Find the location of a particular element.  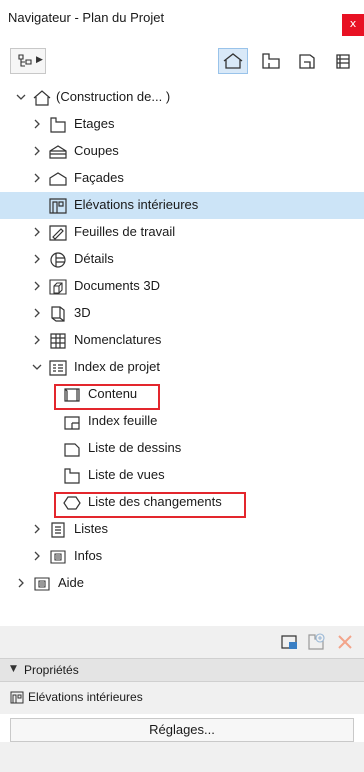

section-icon is located at coordinates (58, 151).